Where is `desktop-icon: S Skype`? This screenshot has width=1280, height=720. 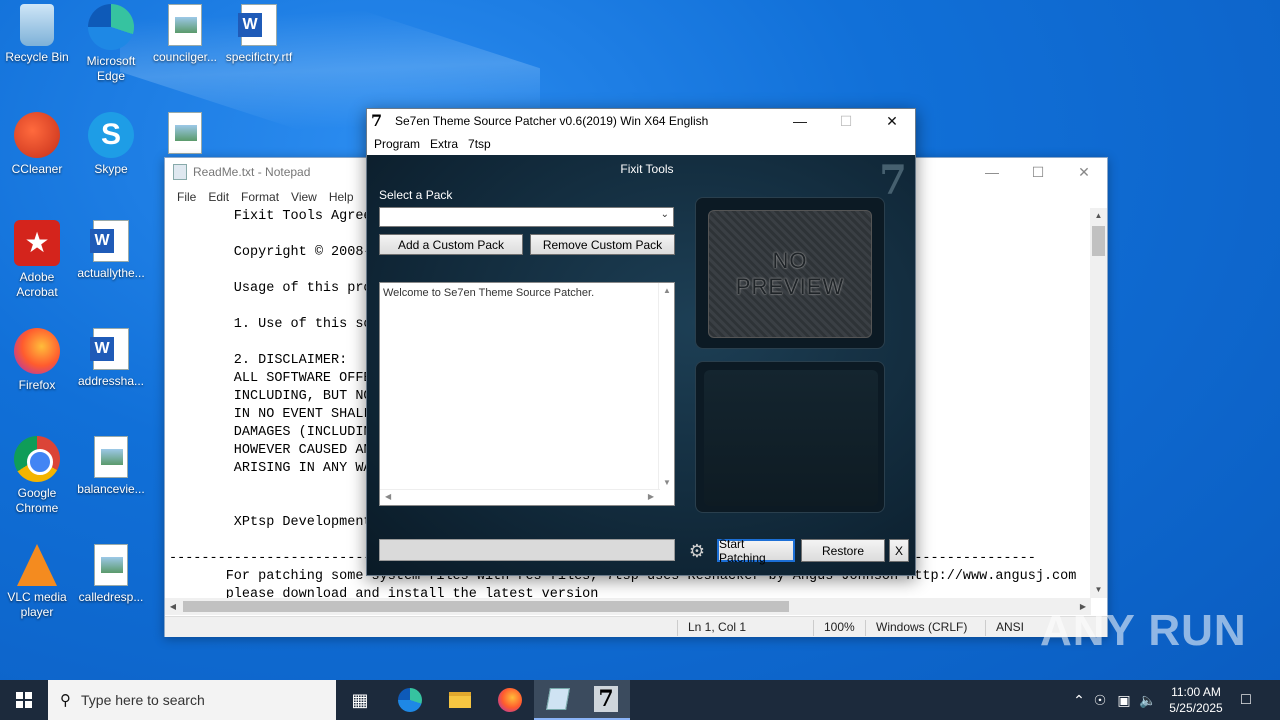 desktop-icon: S Skype is located at coordinates (111, 144).